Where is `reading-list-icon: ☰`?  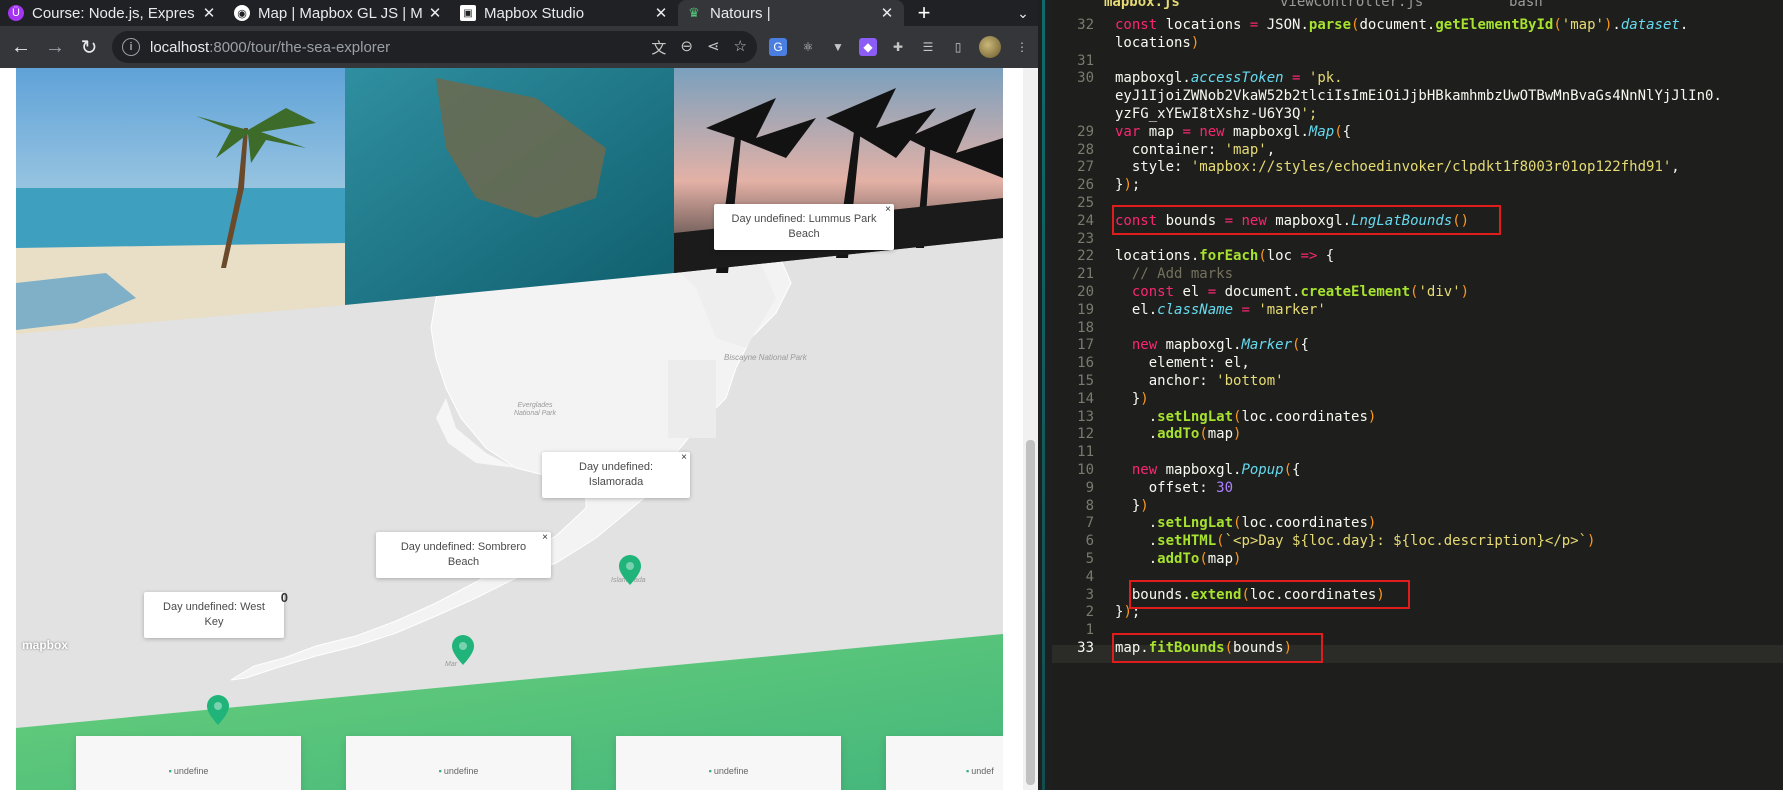 reading-list-icon: ☰ is located at coordinates (928, 47).